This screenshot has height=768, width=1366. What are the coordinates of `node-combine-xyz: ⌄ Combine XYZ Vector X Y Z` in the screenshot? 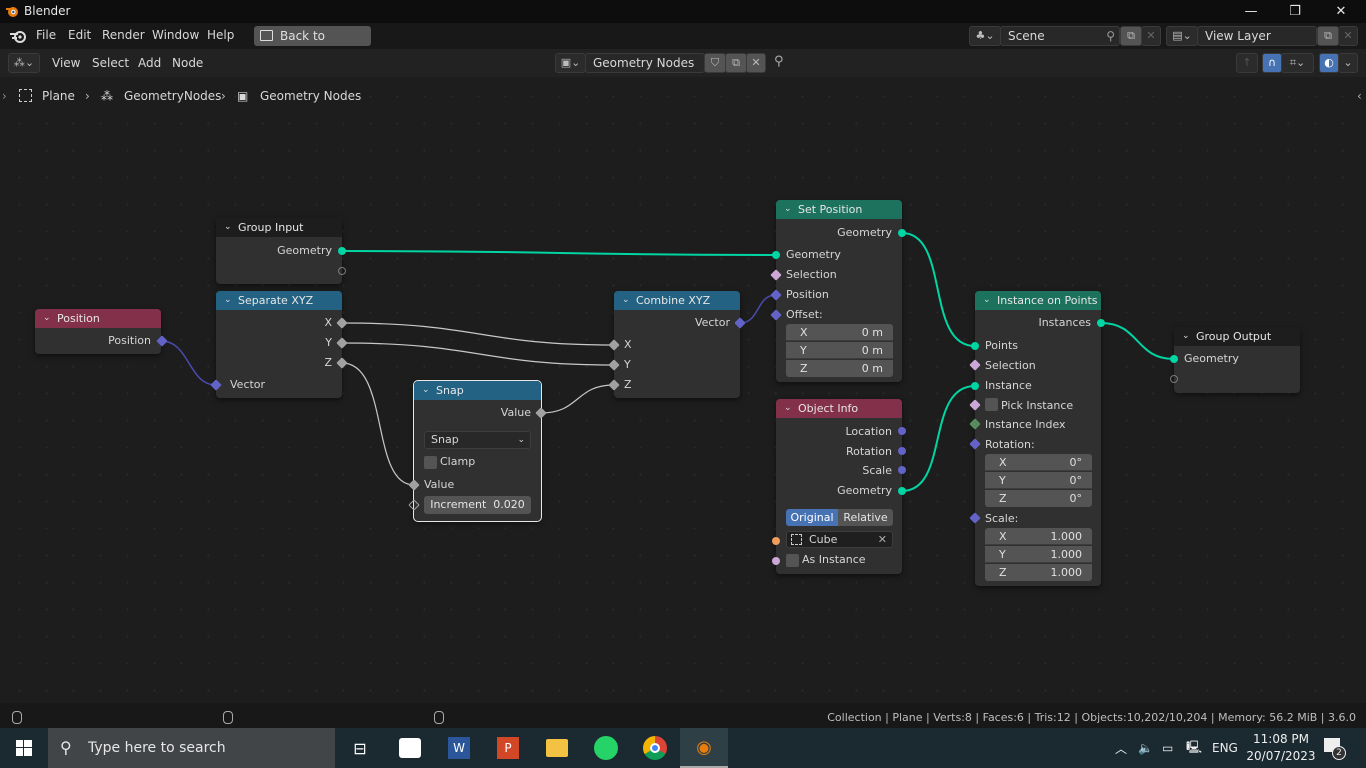 It's located at (677, 344).